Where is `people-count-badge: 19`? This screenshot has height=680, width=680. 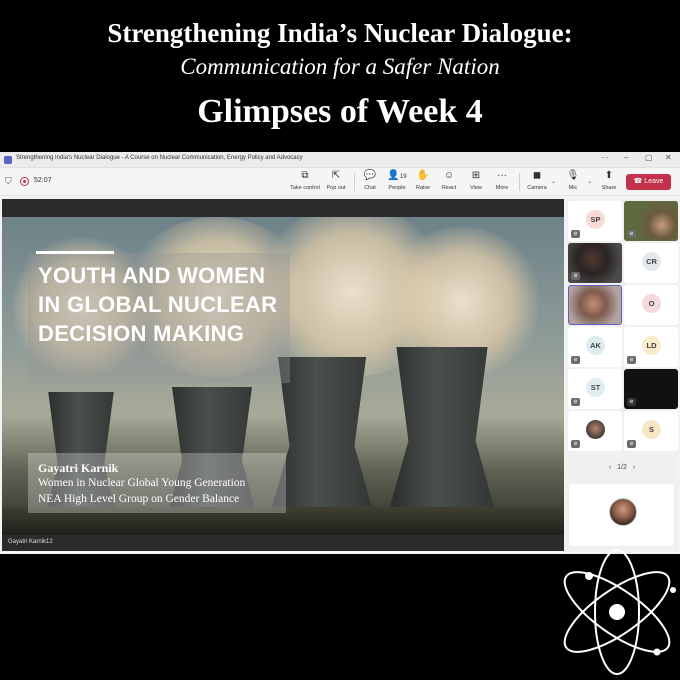
people-count-badge: 19 is located at coordinates (403, 177).